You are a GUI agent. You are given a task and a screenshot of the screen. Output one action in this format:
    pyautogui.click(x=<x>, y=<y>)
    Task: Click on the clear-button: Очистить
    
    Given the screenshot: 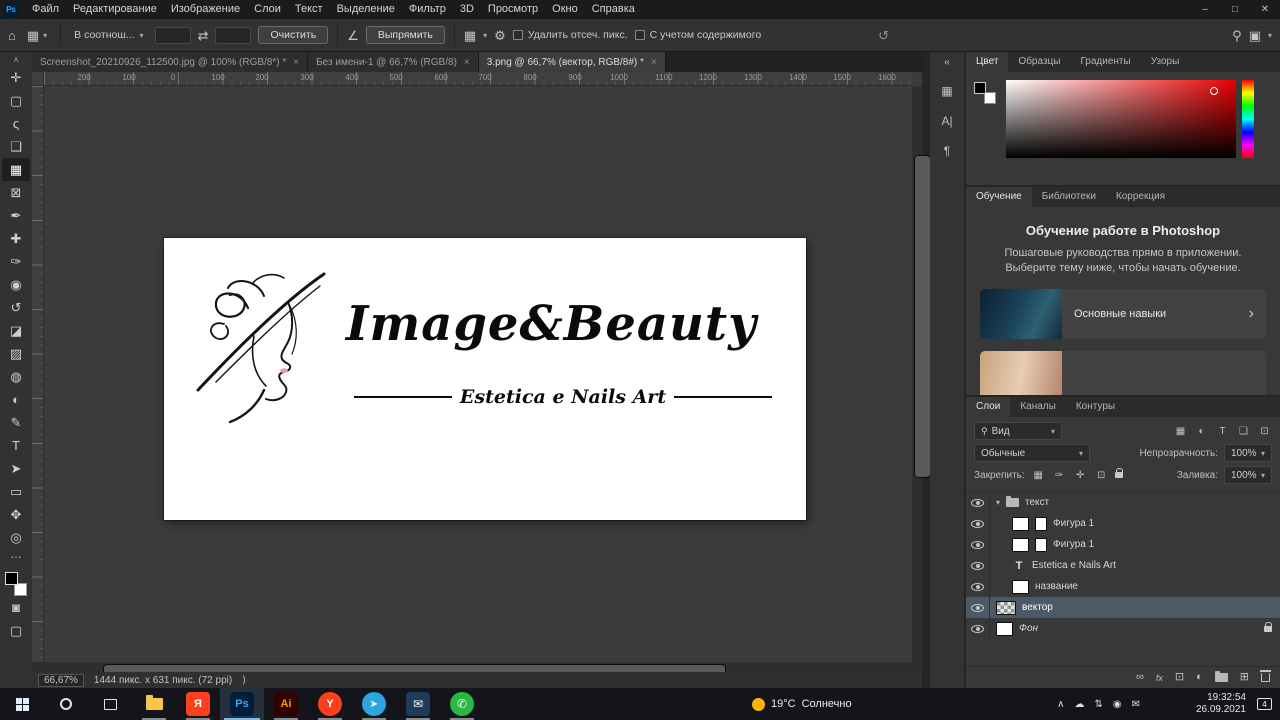 What is the action you would take?
    pyautogui.click(x=293, y=35)
    